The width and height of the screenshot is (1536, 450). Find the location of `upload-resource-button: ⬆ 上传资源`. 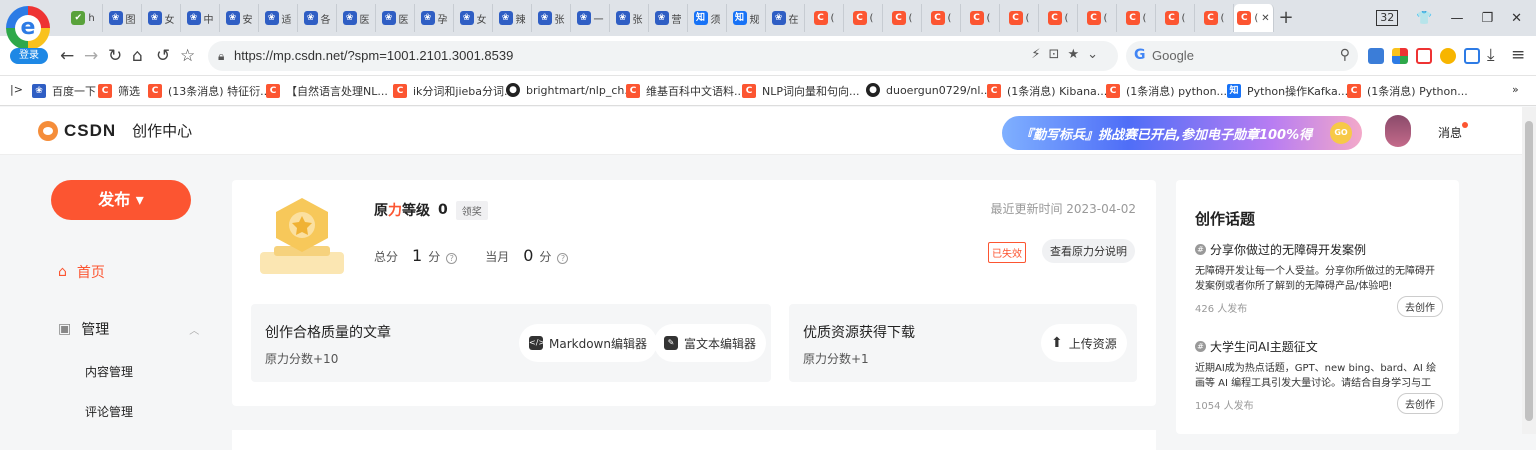

upload-resource-button: ⬆ 上传资源 is located at coordinates (1084, 343).